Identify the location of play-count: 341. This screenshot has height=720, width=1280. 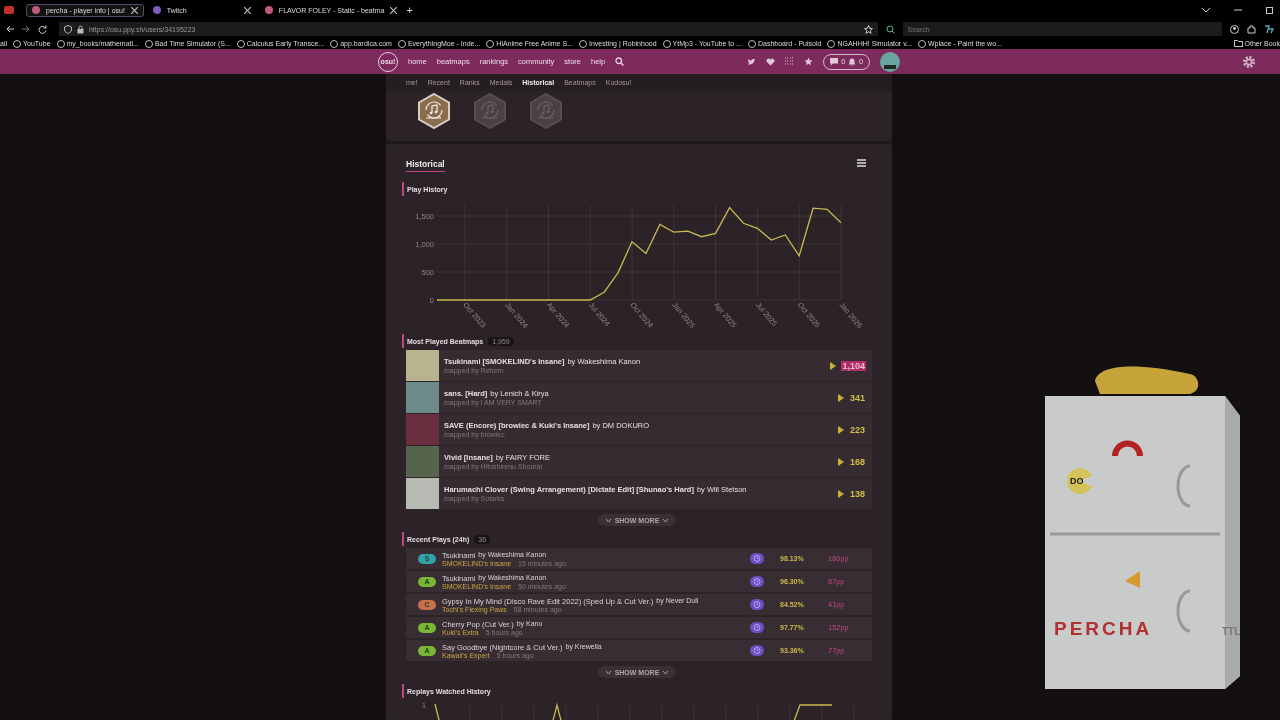
(857, 397).